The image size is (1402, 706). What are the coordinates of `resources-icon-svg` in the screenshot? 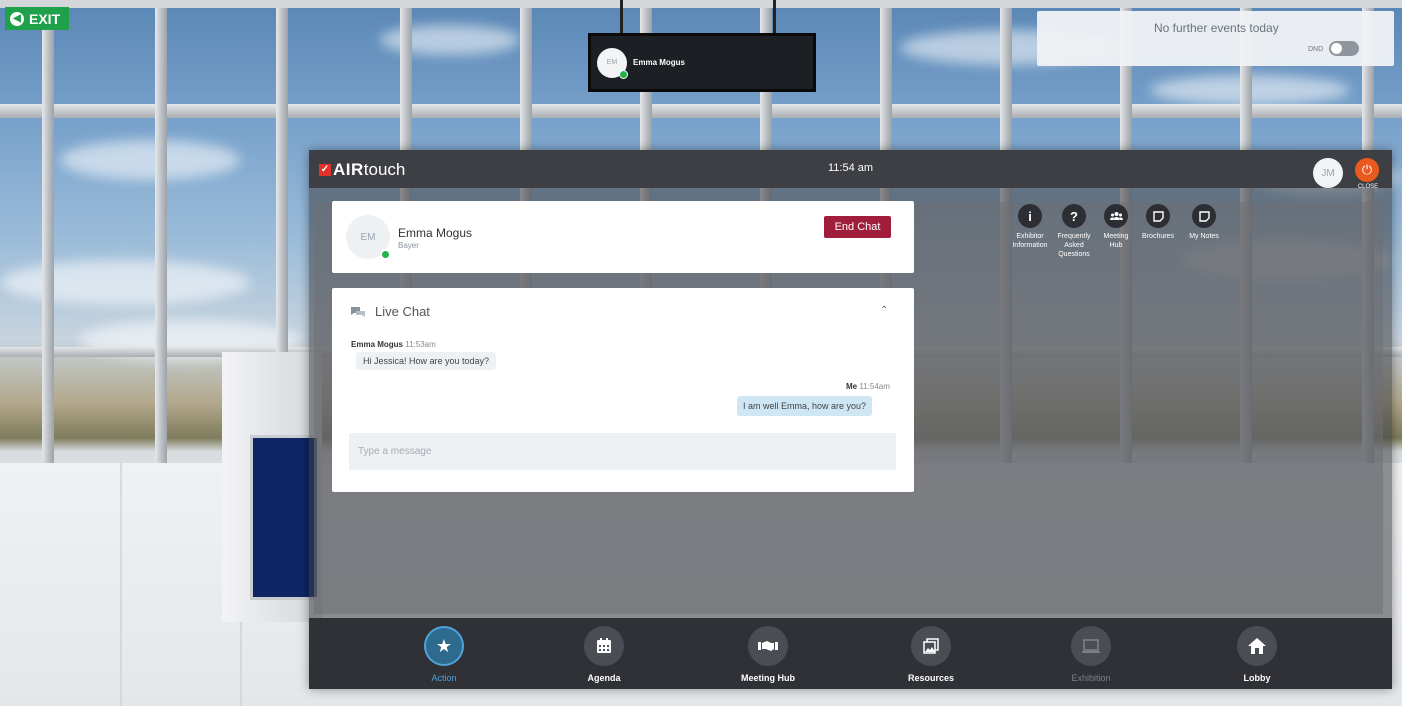 It's located at (931, 646).